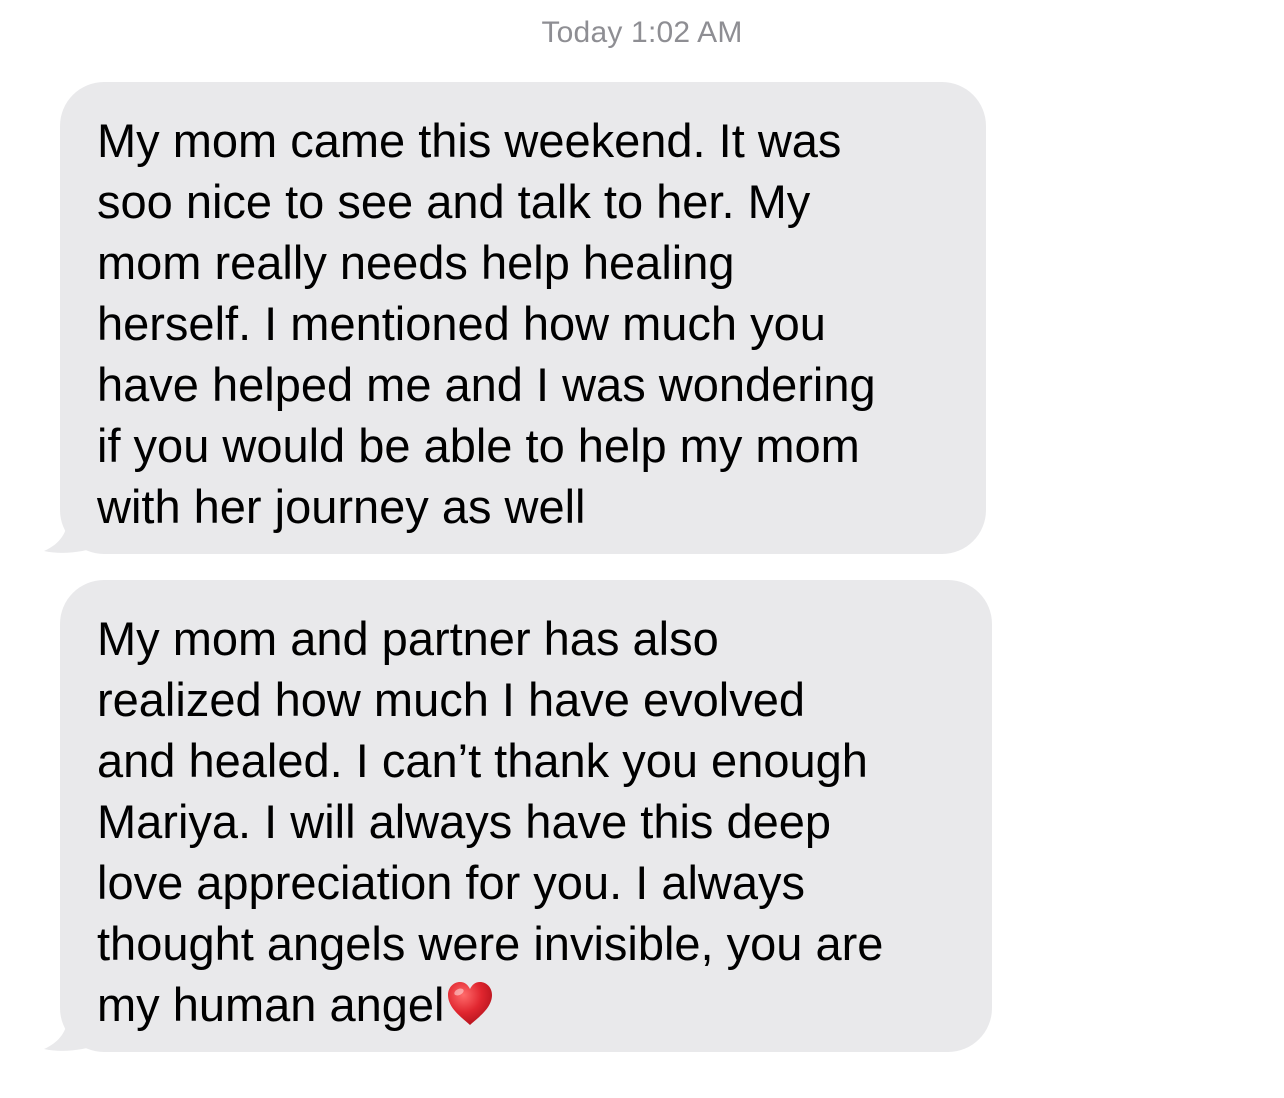  Describe the element at coordinates (470, 1003) in the screenshot. I see `heart-emoji-icon` at that location.